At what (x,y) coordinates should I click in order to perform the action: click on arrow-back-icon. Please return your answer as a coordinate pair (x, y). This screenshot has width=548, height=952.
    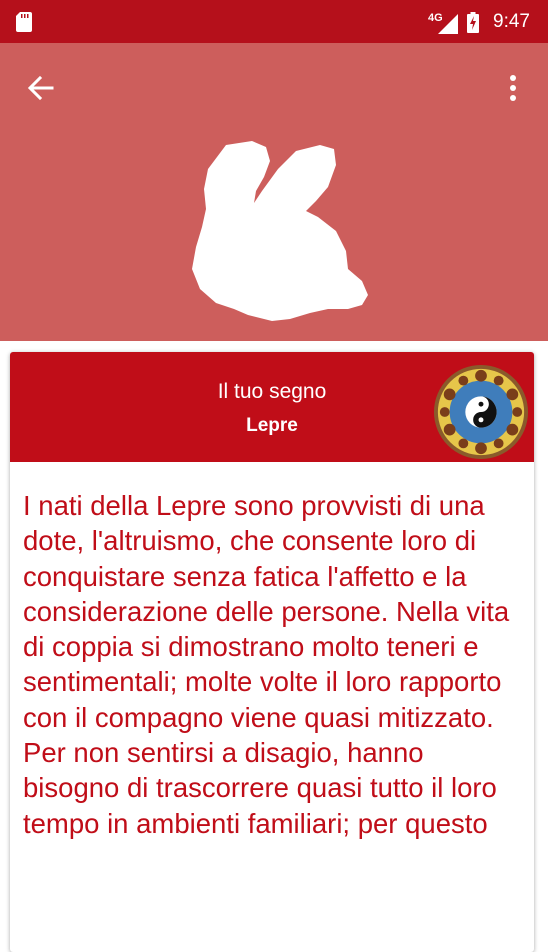
    Looking at the image, I should click on (41, 88).